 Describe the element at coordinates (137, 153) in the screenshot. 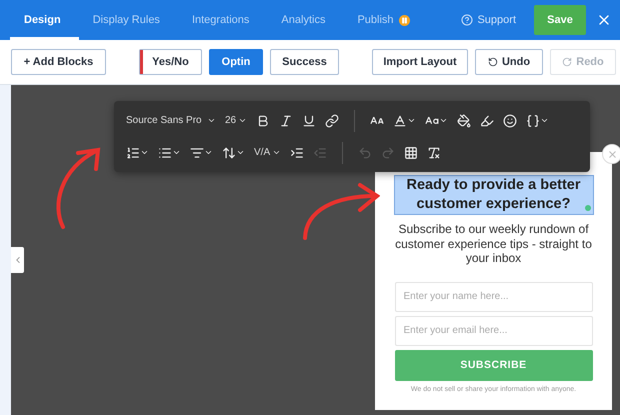

I see `ordered-list-icon` at that location.